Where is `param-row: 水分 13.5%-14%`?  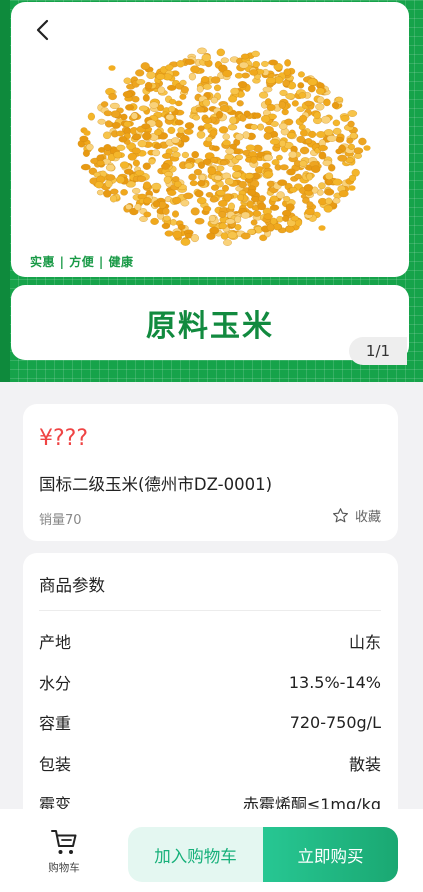
param-row: 水分 13.5%-14% is located at coordinates (210, 682).